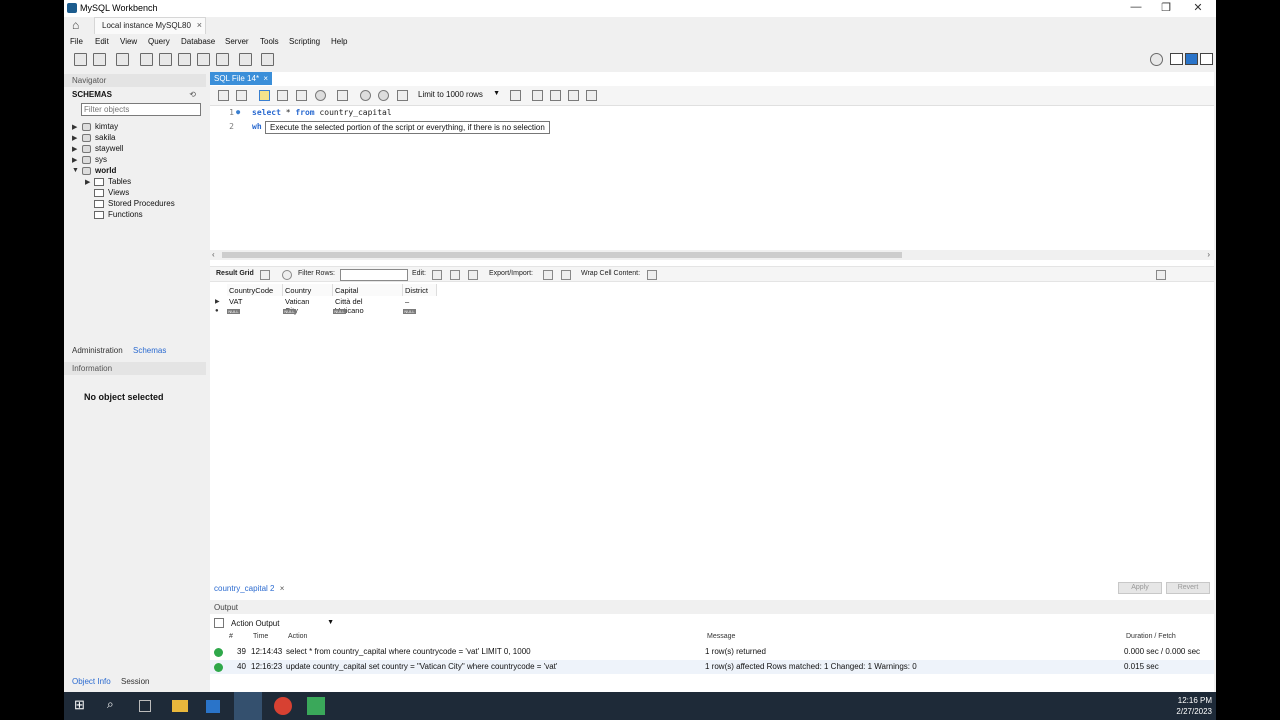 The height and width of the screenshot is (720, 1280). I want to click on commit-icon, so click(365, 95).